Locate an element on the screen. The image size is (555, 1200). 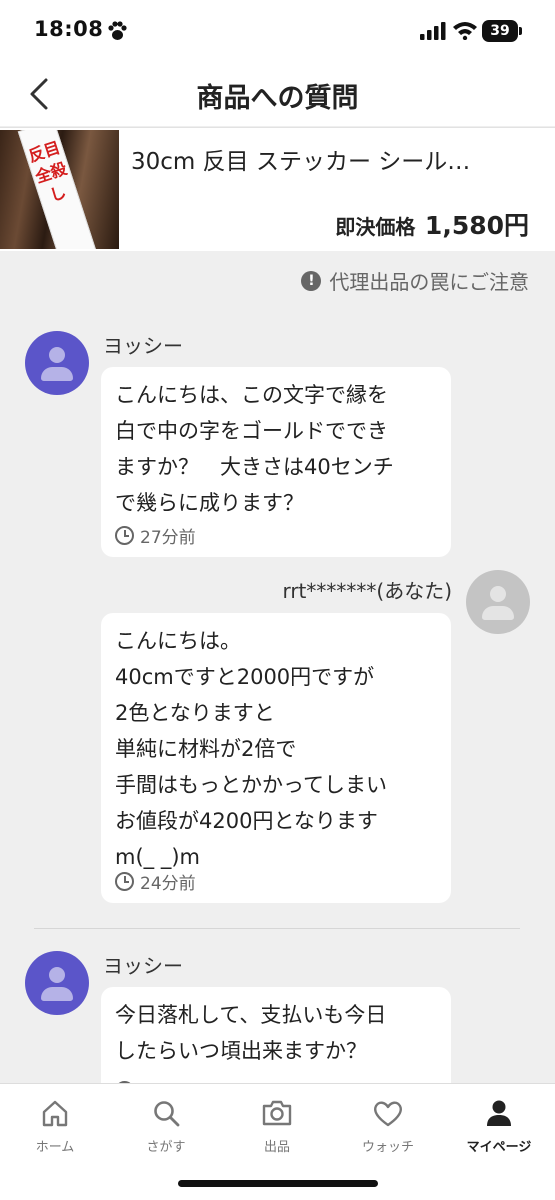
price-value: 1,580円 is located at coordinates (476, 225).